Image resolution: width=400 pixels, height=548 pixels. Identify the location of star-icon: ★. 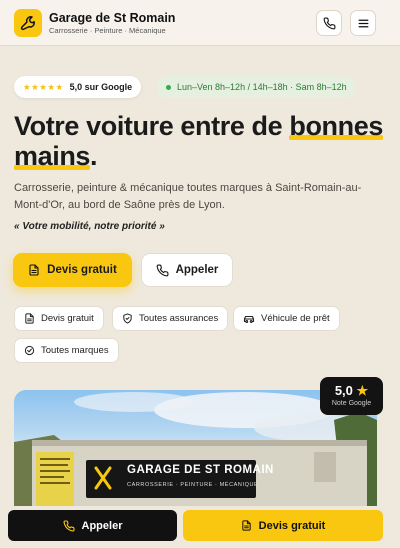
(362, 390).